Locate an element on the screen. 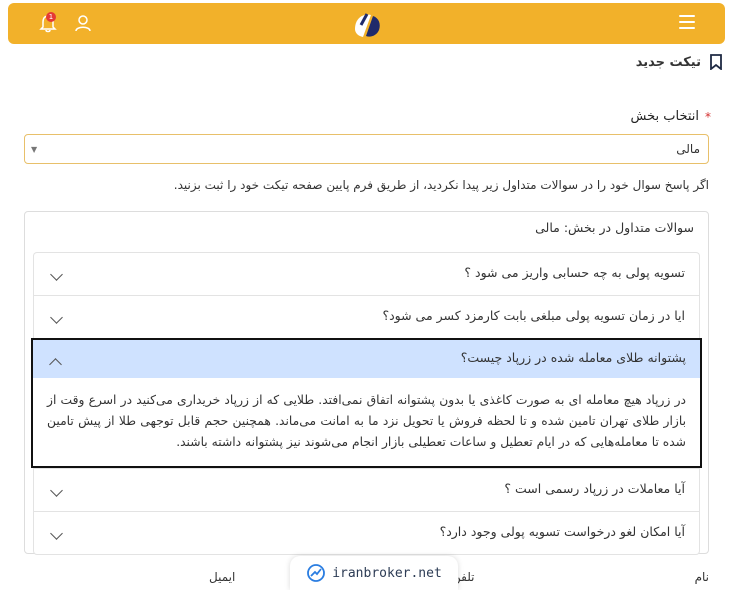 This screenshot has width=733, height=590. watermark-text: iranbroker.net is located at coordinates (387, 573).